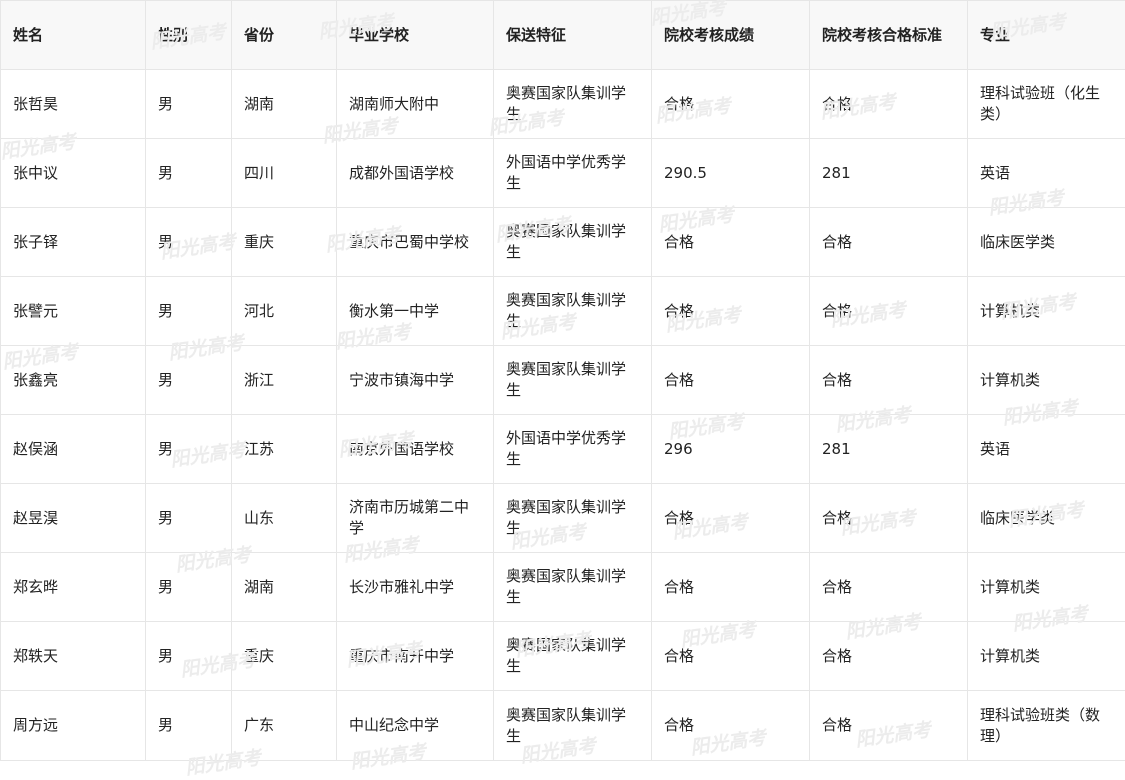 The image size is (1125, 780). Describe the element at coordinates (1046, 726) in the screenshot. I see `cell-major: 理科试验班类（数理）` at that location.